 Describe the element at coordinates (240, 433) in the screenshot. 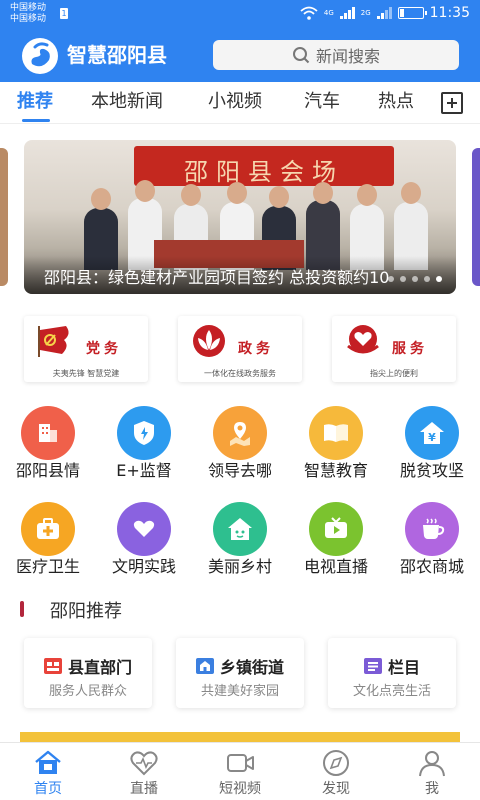

I see `location-icon` at that location.